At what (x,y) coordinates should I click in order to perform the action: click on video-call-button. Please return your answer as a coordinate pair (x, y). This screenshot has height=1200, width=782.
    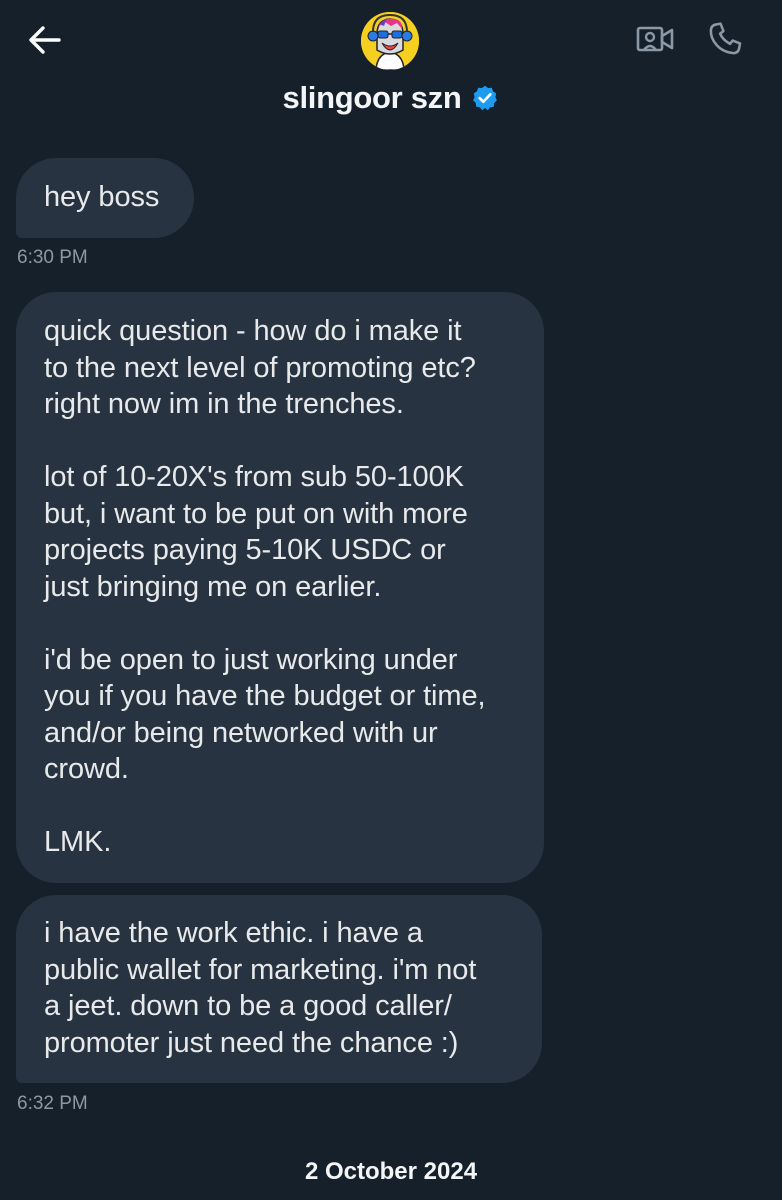
    Looking at the image, I should click on (655, 39).